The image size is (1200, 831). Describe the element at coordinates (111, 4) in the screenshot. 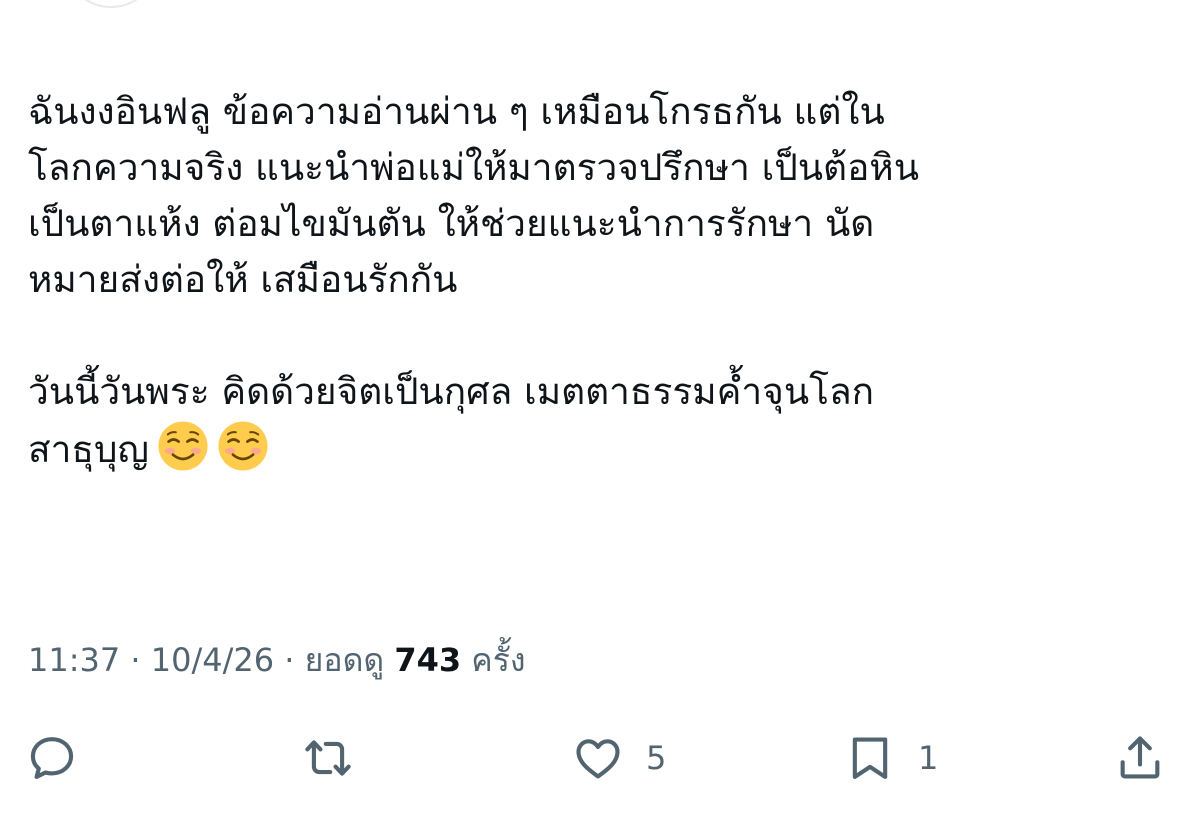

I see `avatar` at that location.